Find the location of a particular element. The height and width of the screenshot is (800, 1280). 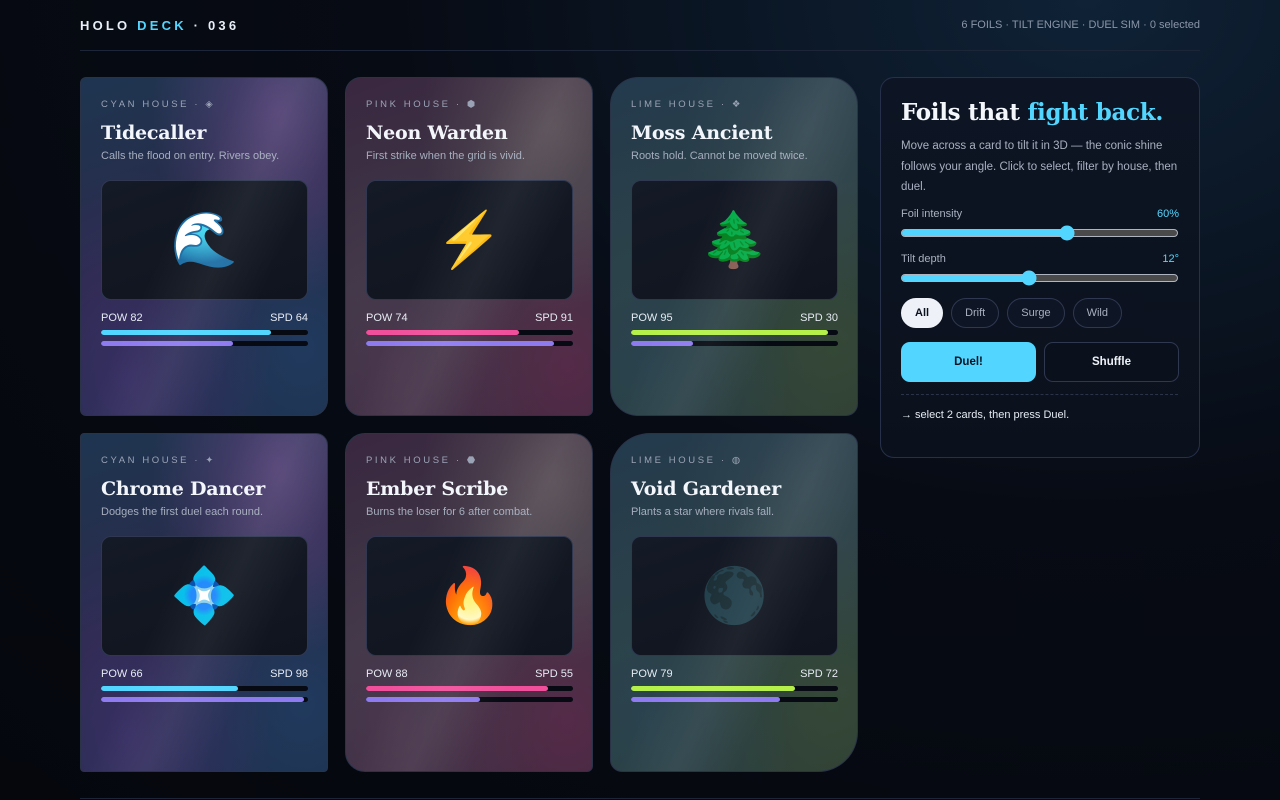

card-stats: POW 66 SPD 98 is located at coordinates (204, 674).